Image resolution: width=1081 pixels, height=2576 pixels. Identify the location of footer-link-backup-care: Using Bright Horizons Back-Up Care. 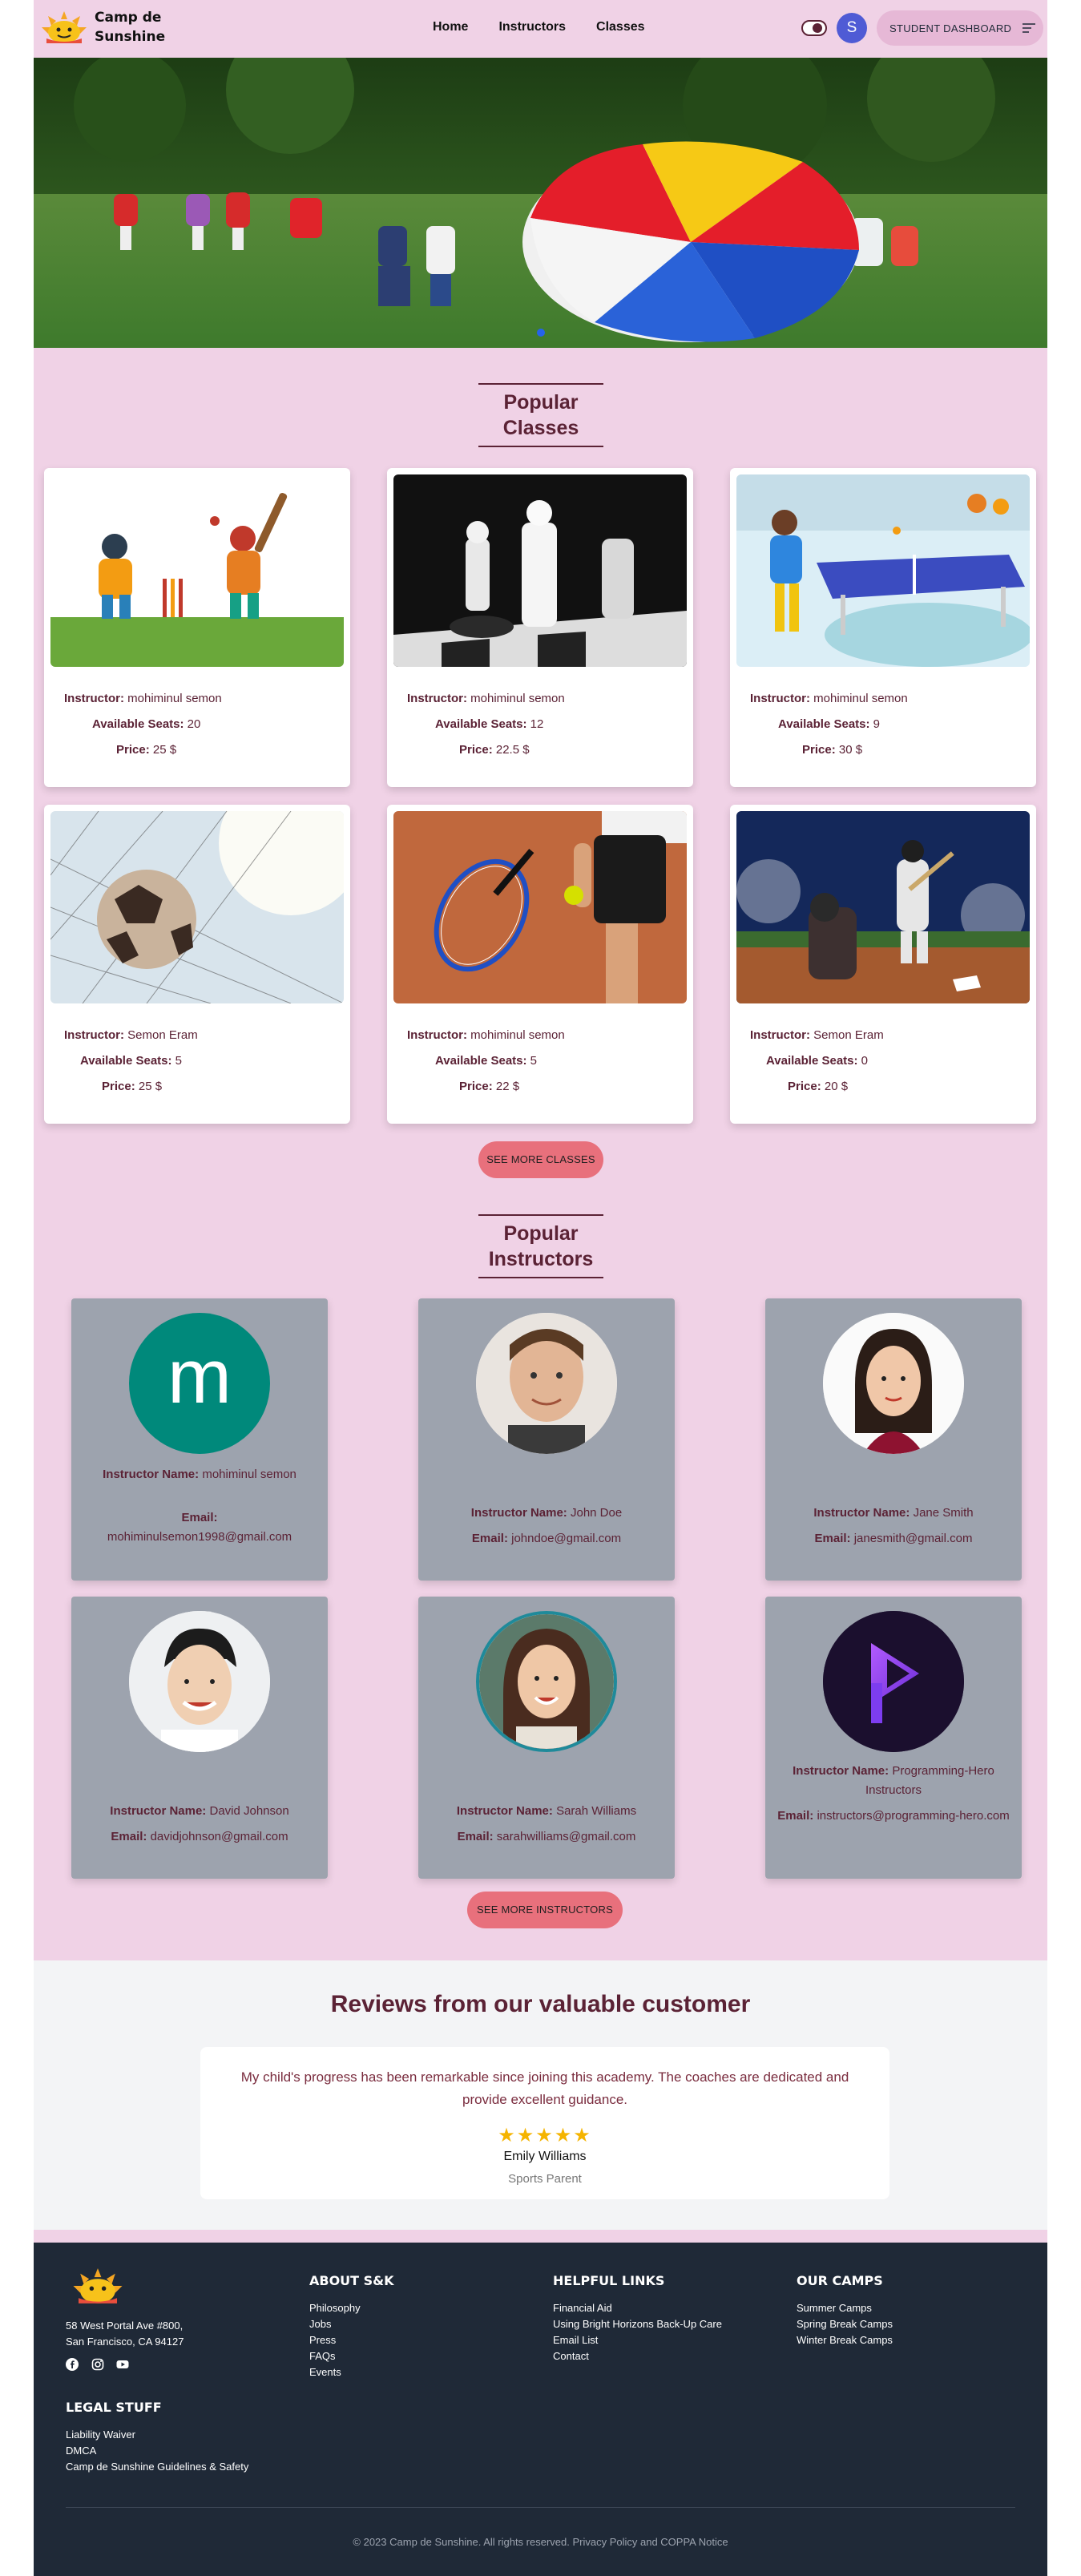
(665, 2324).